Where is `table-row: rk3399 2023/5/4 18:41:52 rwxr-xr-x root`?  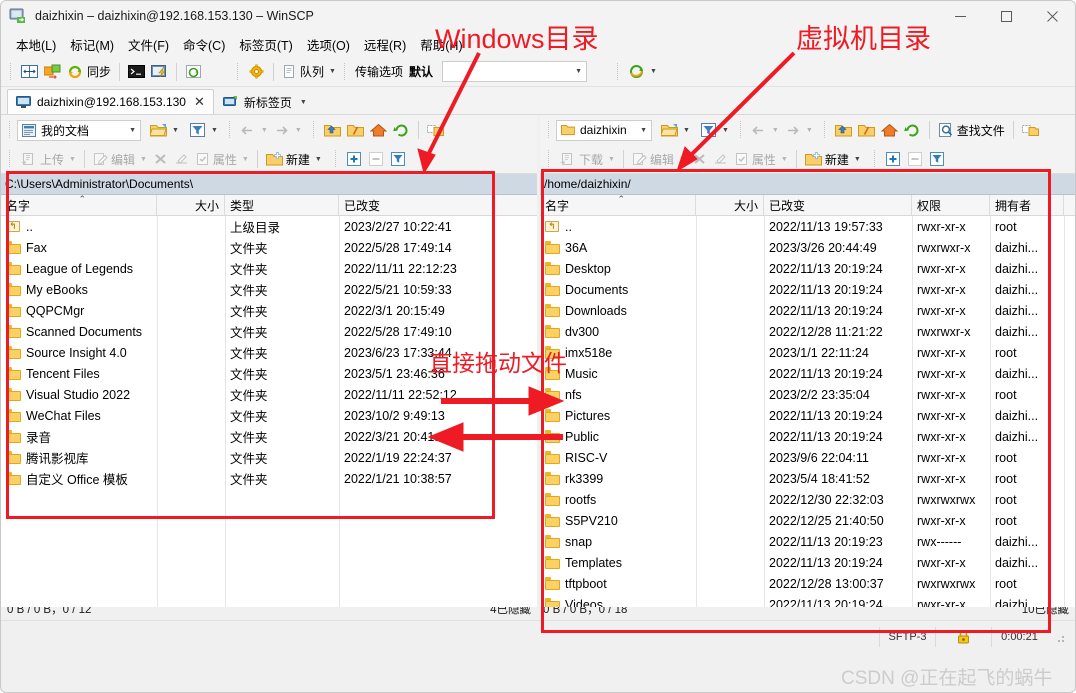 table-row: rk3399 2023/5/4 18:41:52 rwxr-xr-x root is located at coordinates (807, 478).